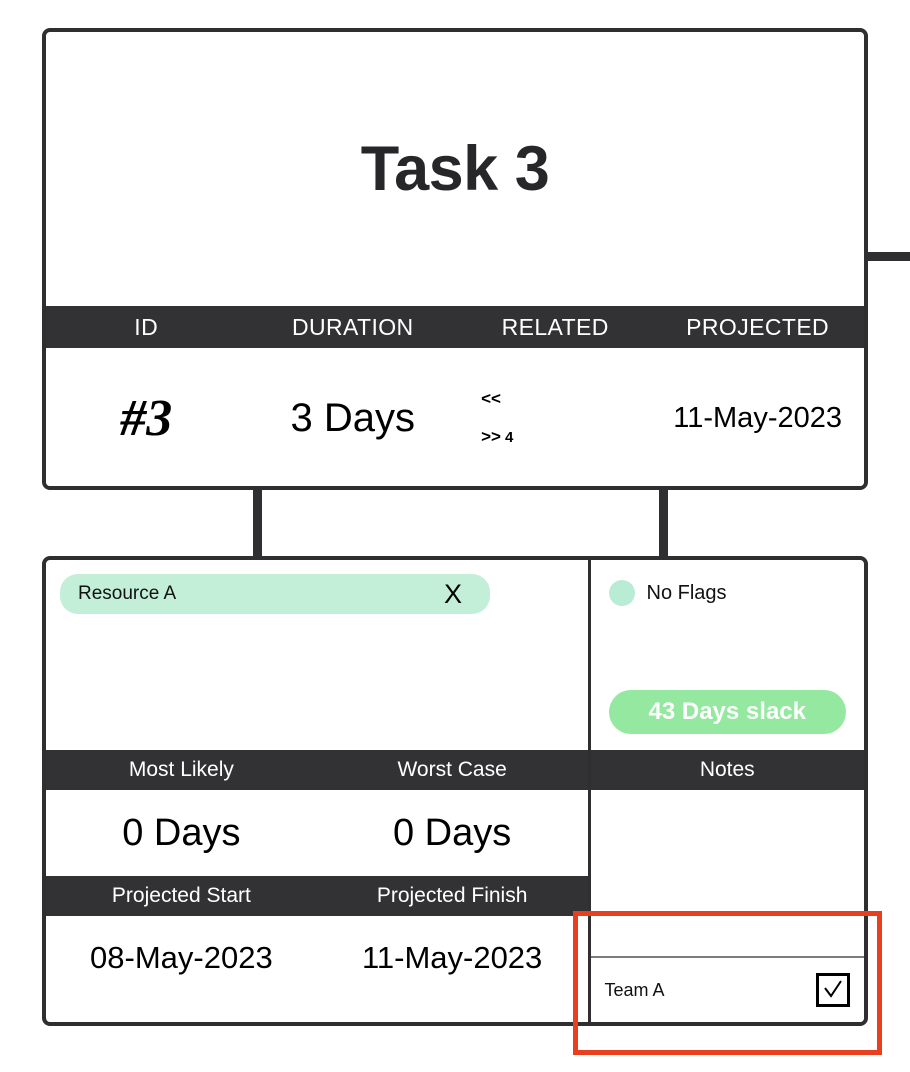  Describe the element at coordinates (317, 770) in the screenshot. I see `estimate-header-row: Most Likely Worst Case` at that location.